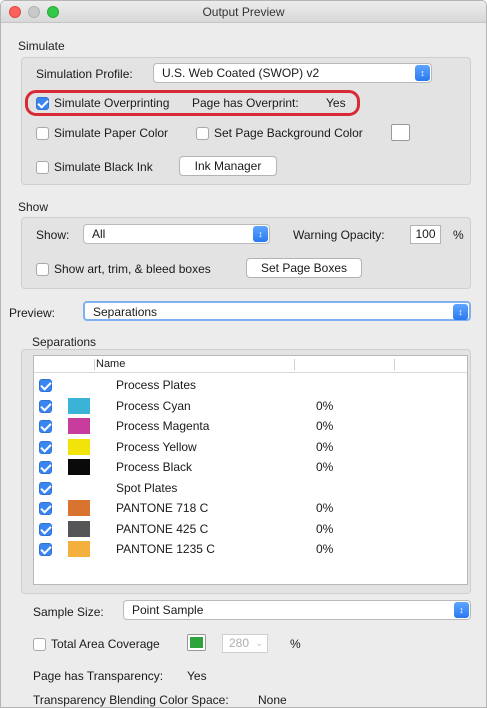 The height and width of the screenshot is (708, 487). What do you see at coordinates (250, 549) in the screenshot?
I see `separation-row: PANTONE 1235 C 0%` at bounding box center [250, 549].